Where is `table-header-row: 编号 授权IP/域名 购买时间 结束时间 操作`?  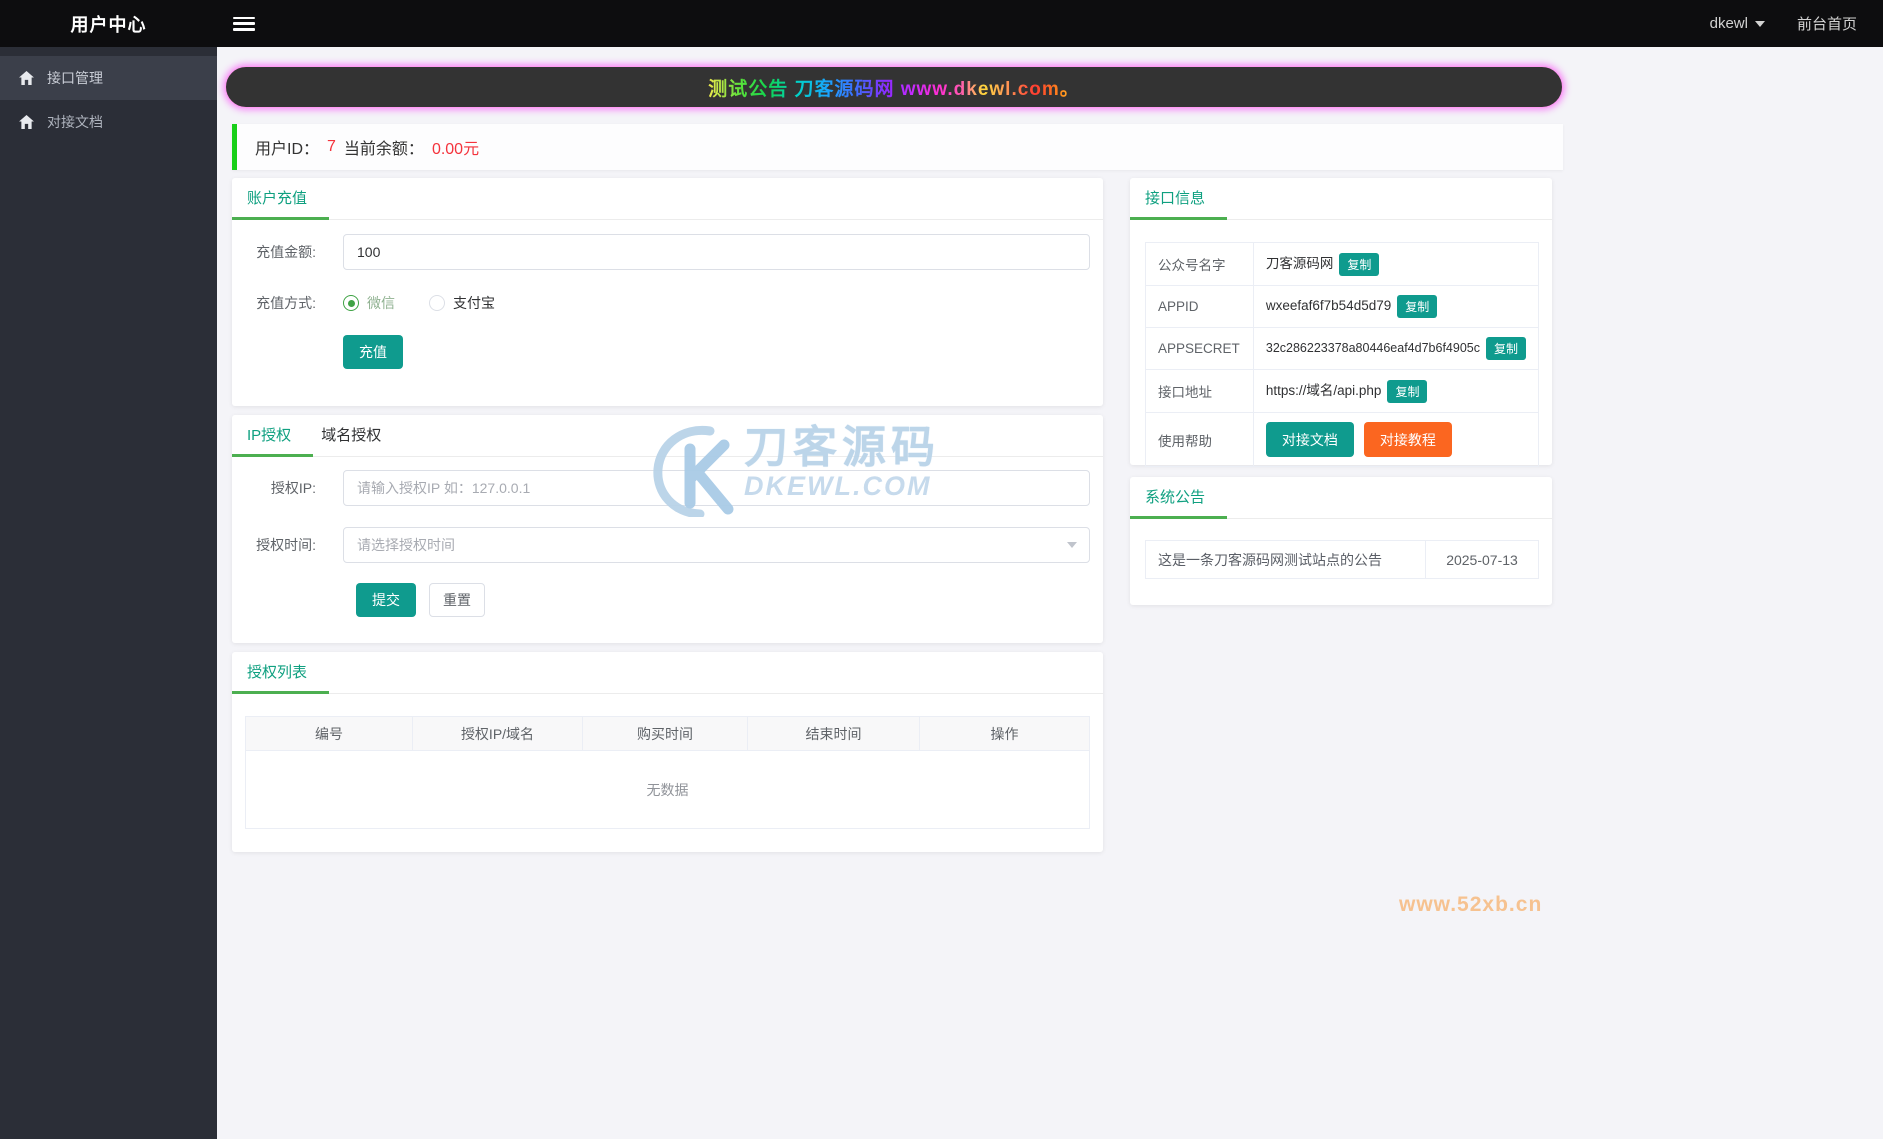
table-header-row: 编号 授权IP/域名 购买时间 结束时间 操作 is located at coordinates (667, 733).